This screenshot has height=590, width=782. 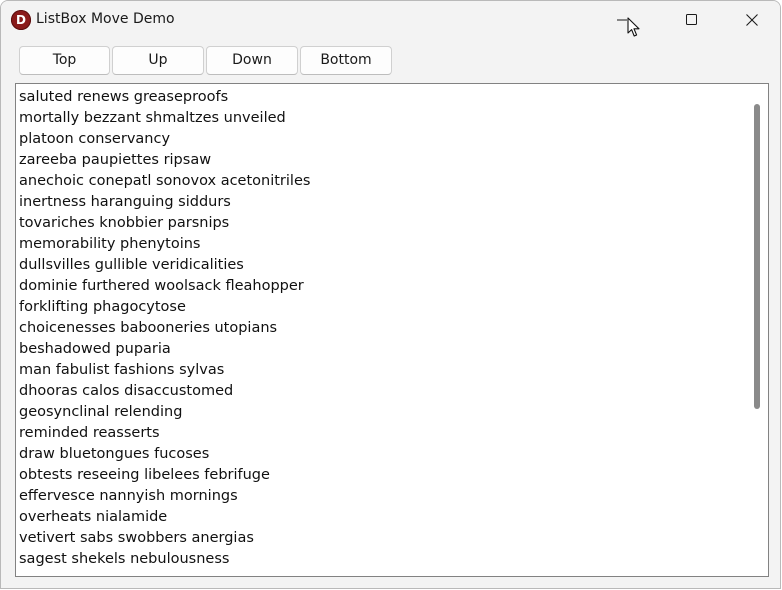 I want to click on list-item: zareeba paupiettes ripsaw, so click(x=379, y=160).